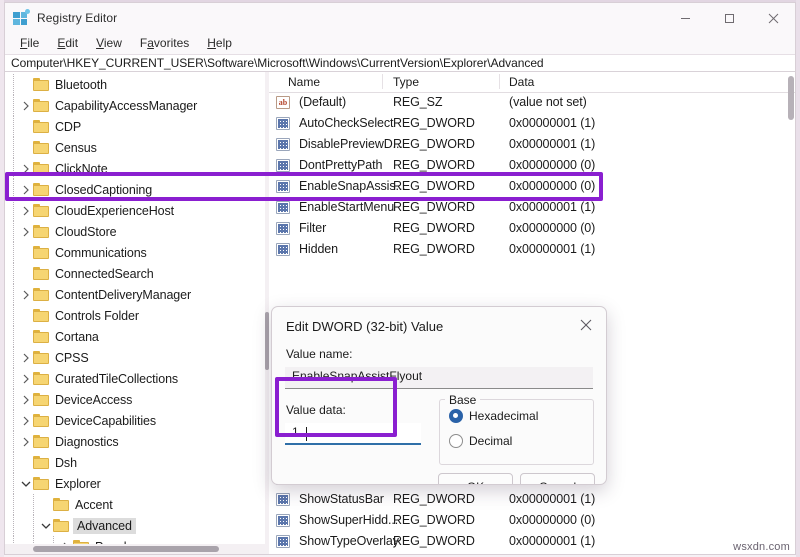 The height and width of the screenshot is (557, 800). What do you see at coordinates (135, 399) in the screenshot?
I see `tree-item-deviceaccess: DeviceAccess` at bounding box center [135, 399].